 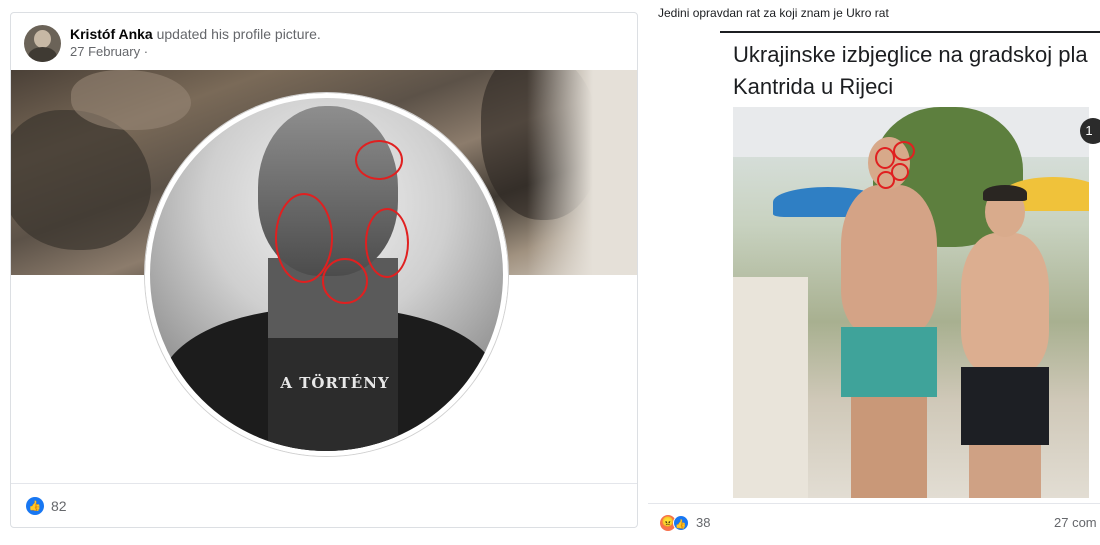 I want to click on reaction-count: 38, so click(x=703, y=522).